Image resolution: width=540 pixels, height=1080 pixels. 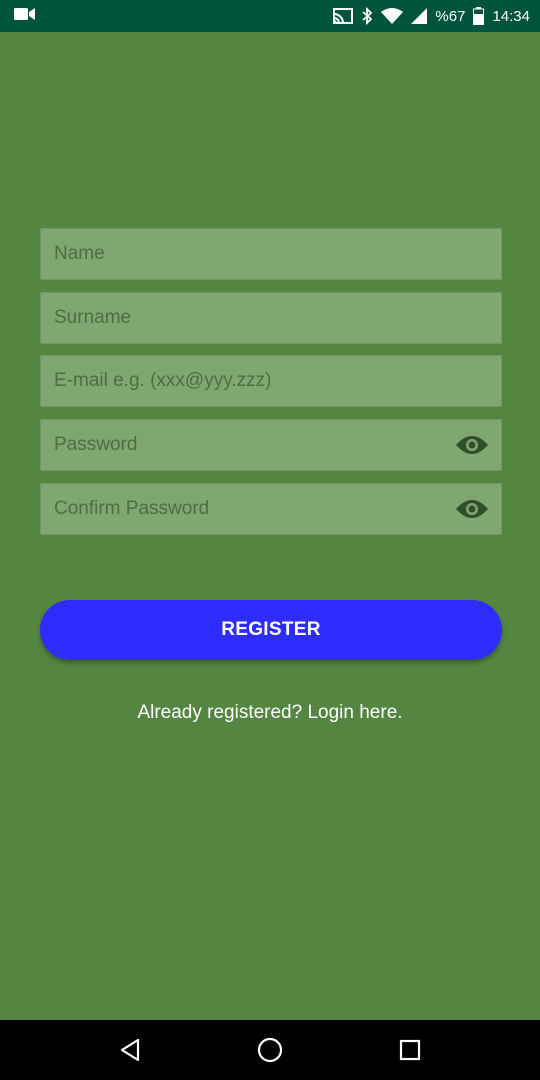 I want to click on name-field, so click(x=271, y=254).